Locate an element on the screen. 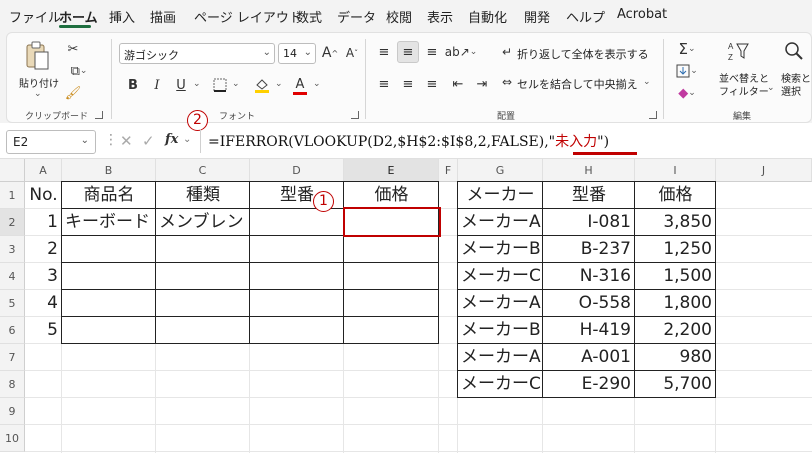 This screenshot has width=812, height=453. orientation-icon: ab↗ ⌄ is located at coordinates (461, 52).